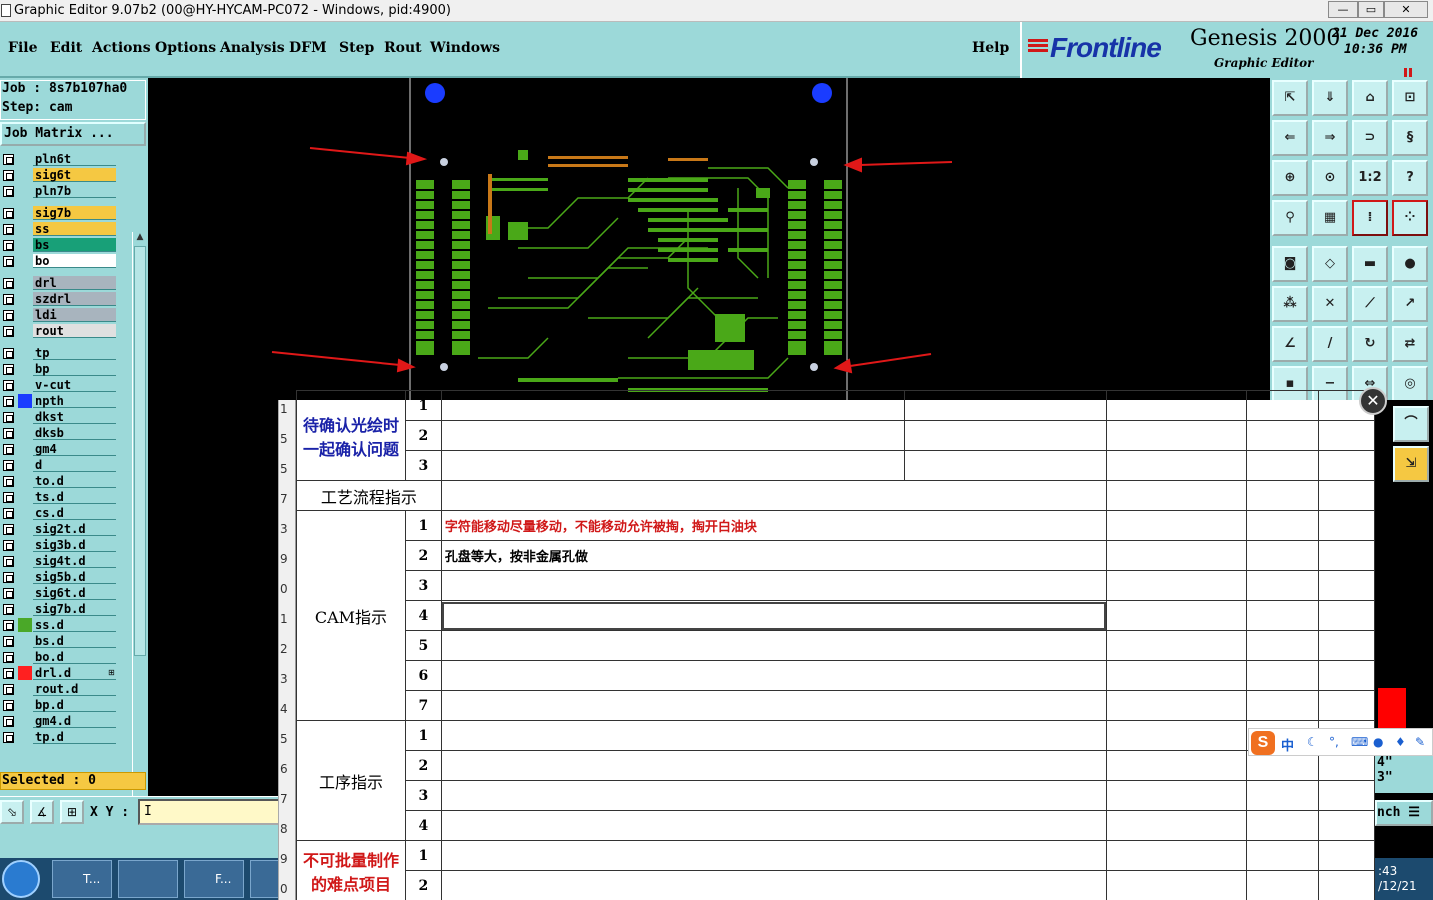  I want to click on layer-name: rout.d, so click(74, 689).